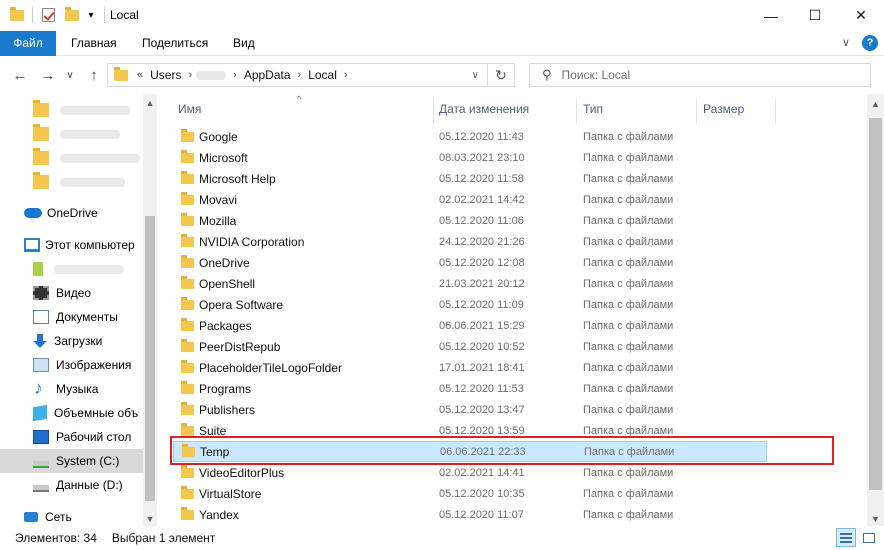 Image resolution: width=884 pixels, height=550 pixels. Describe the element at coordinates (71, 317) in the screenshot. I see `sidebar-item-documents: Документы` at that location.